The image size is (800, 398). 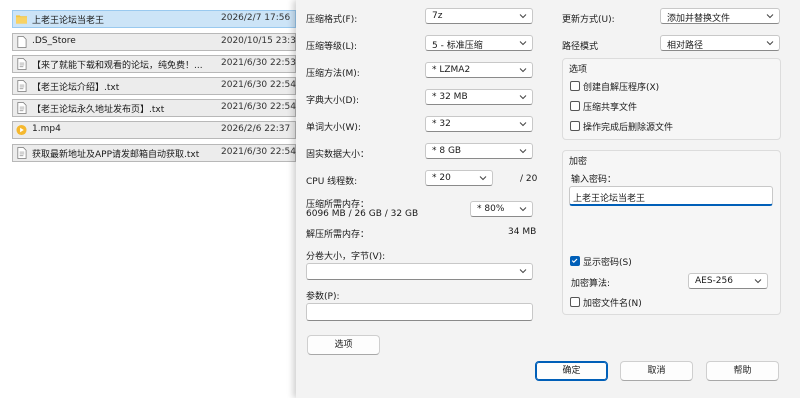 I want to click on mem-decompress-value: 34 MB, so click(x=522, y=232).